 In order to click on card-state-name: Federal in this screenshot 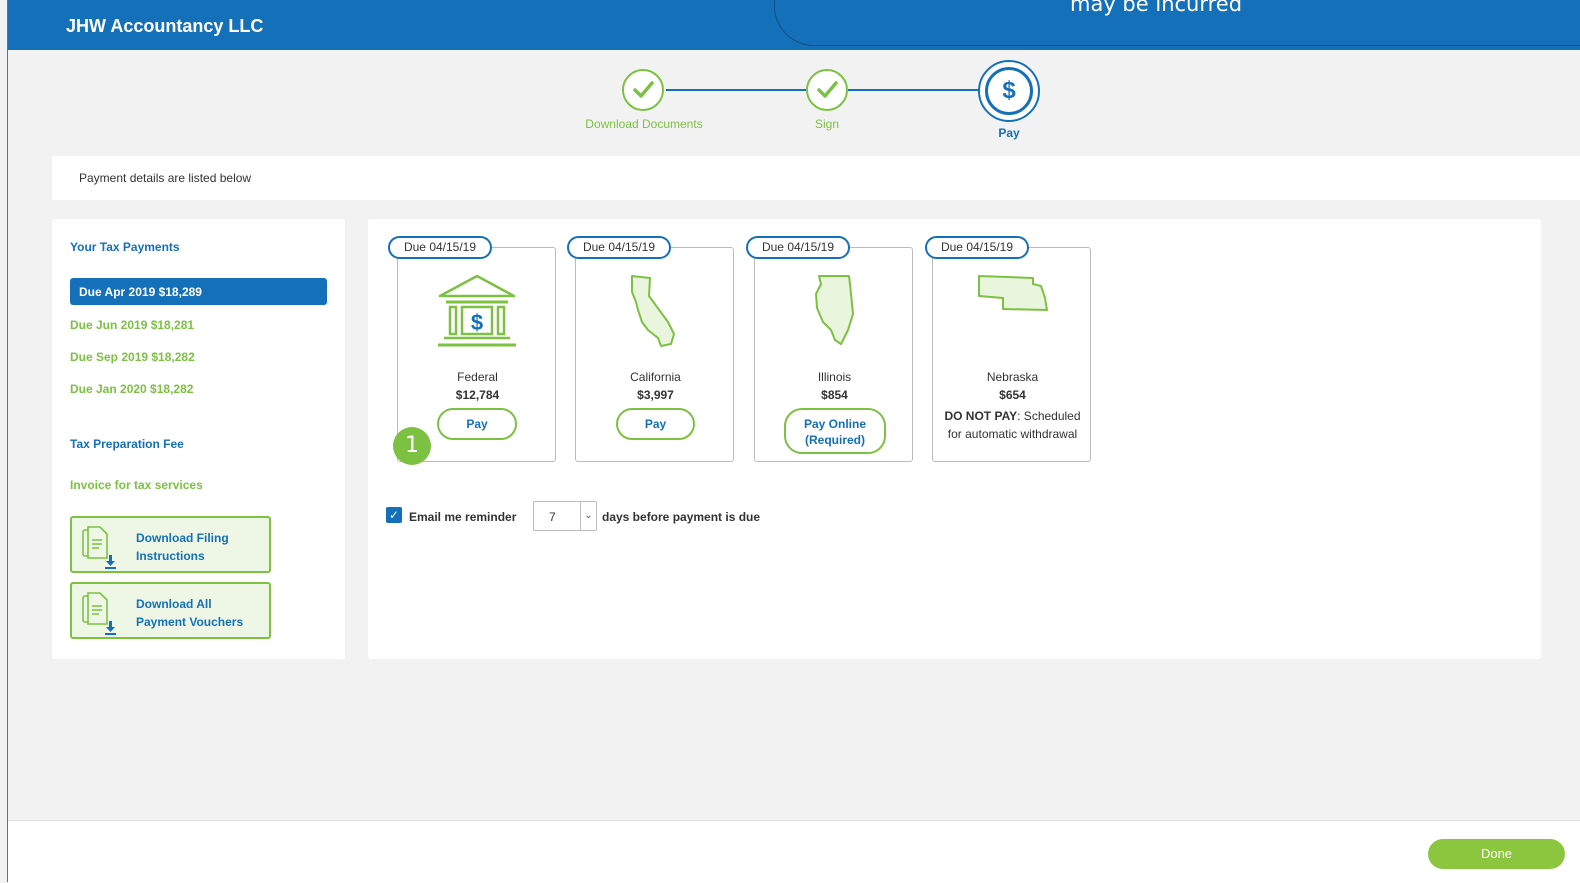, I will do `click(477, 377)`.